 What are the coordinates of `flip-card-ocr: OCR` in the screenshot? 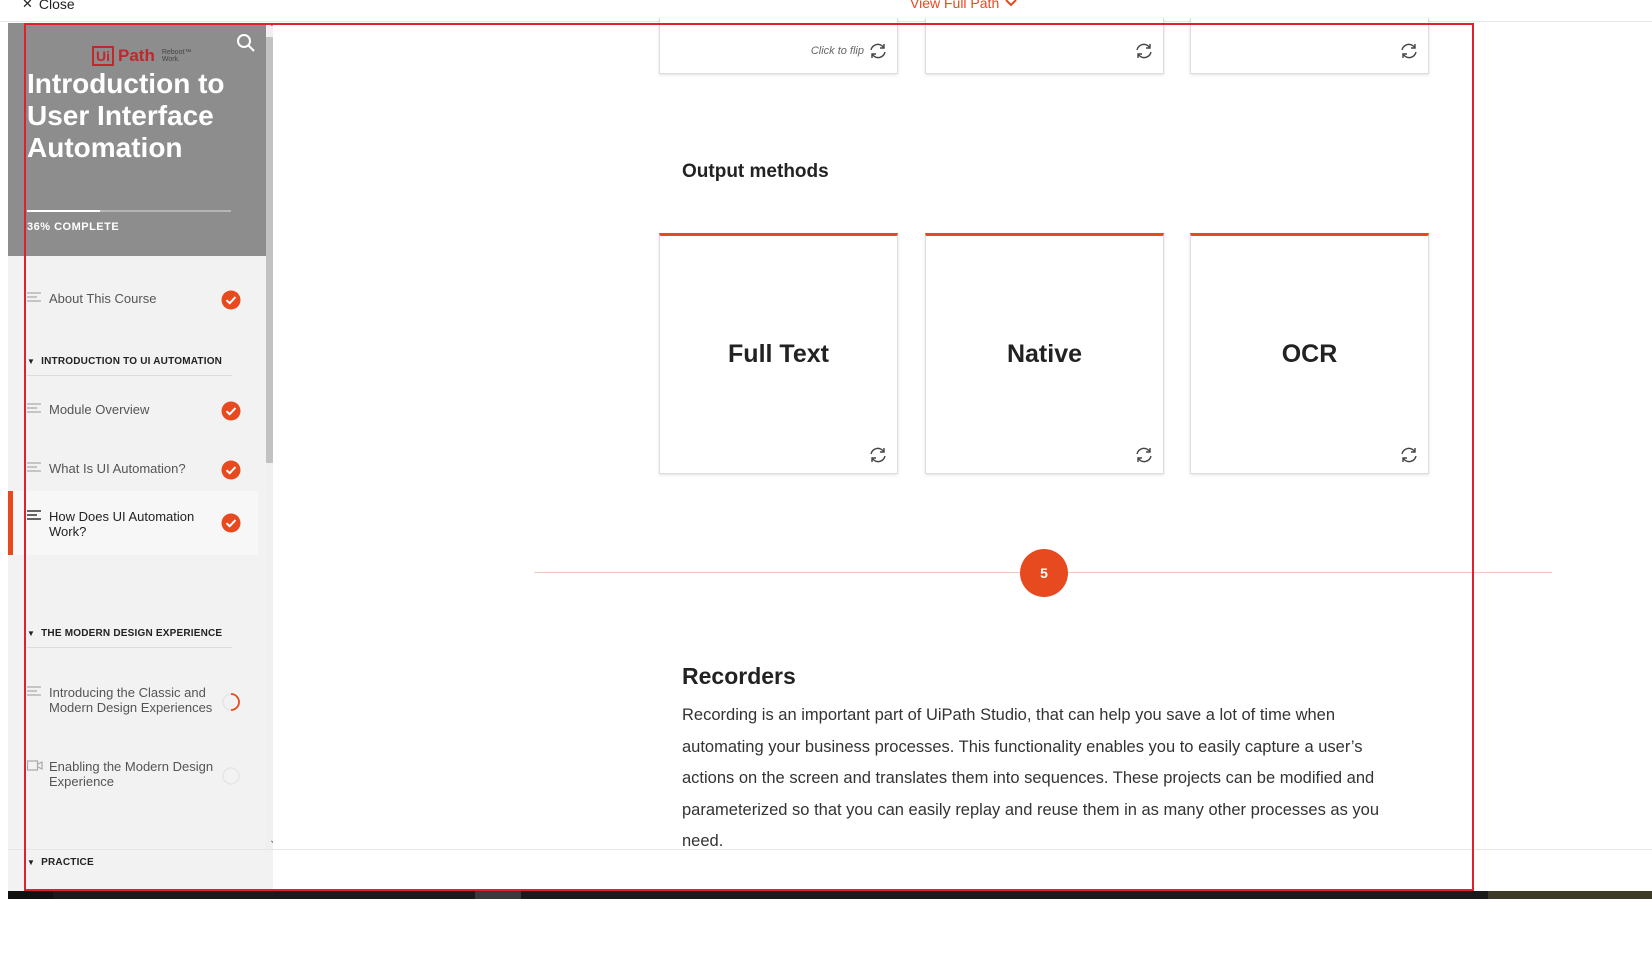 It's located at (1309, 353).